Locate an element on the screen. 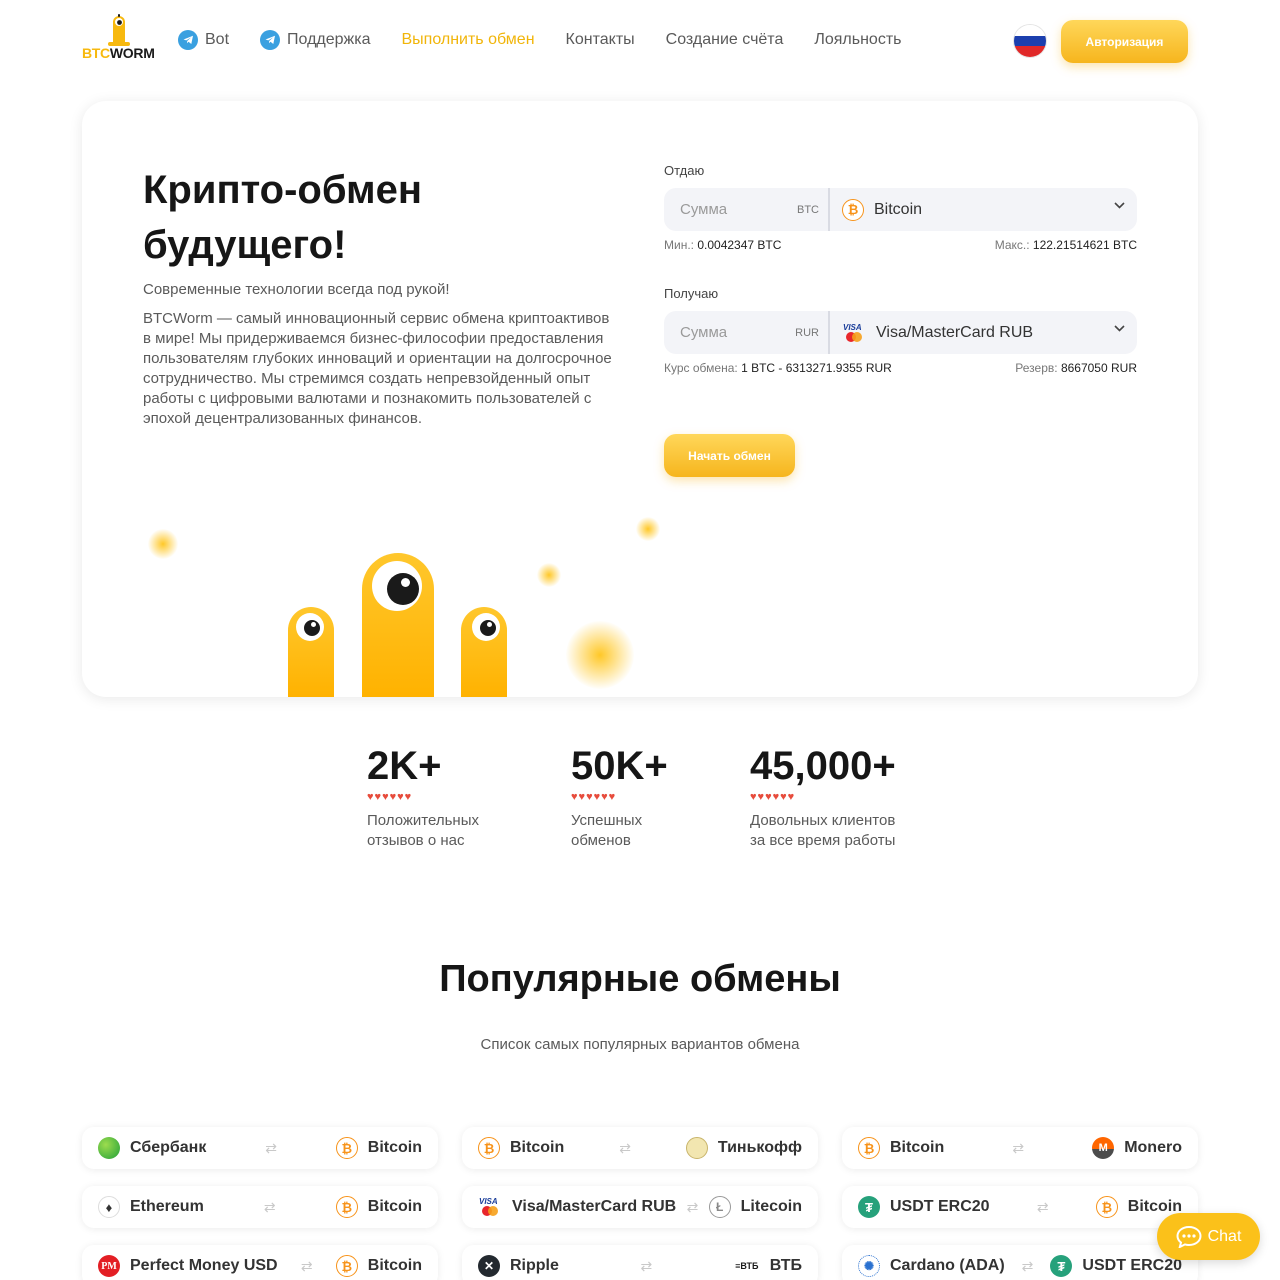 This screenshot has width=1280, height=1280. popular-title: Популярные обмены is located at coordinates (640, 979).